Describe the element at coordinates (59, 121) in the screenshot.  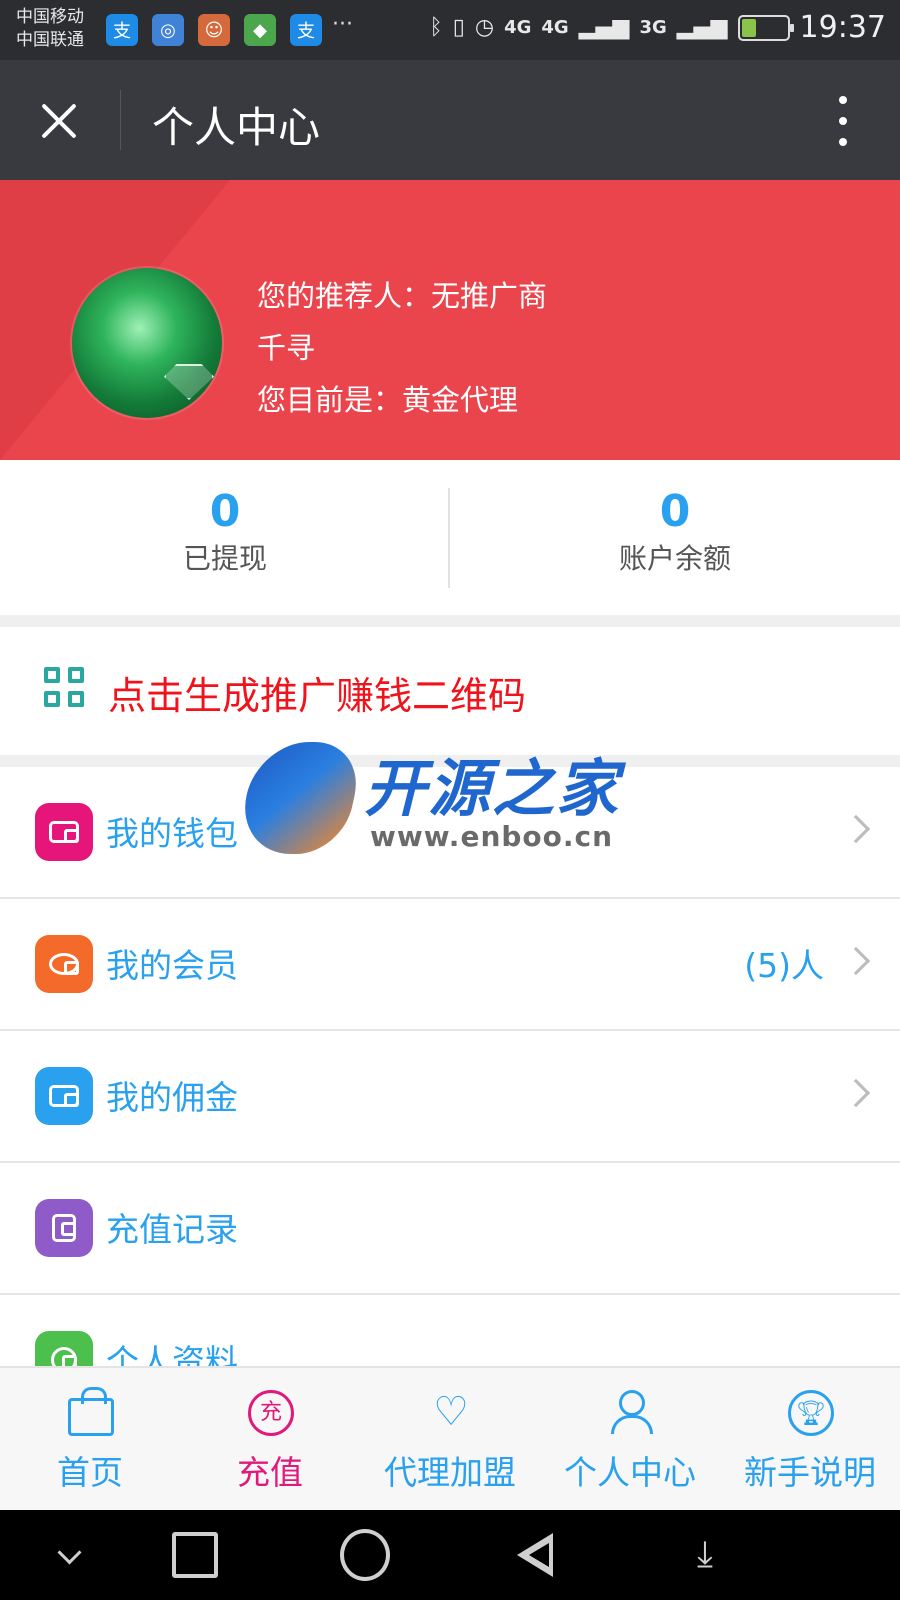
I see `close-icon` at that location.